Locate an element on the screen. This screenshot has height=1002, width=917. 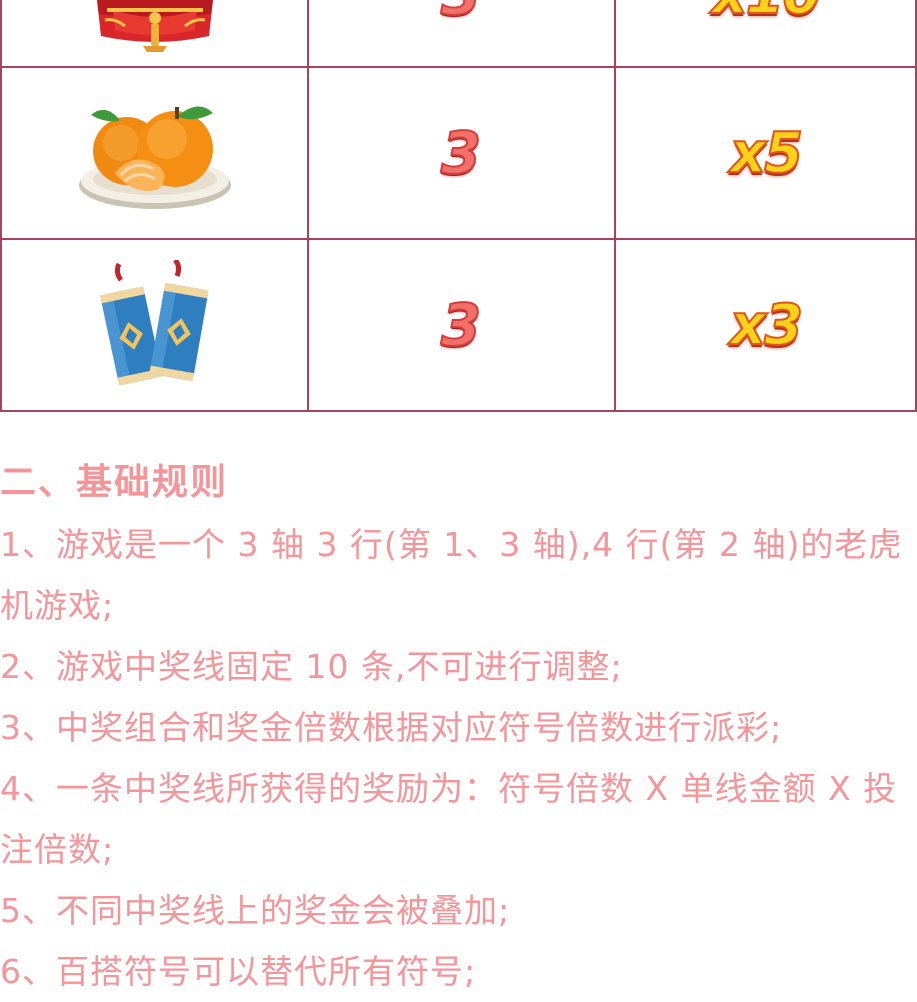
multiplier-cell: x10 is located at coordinates (765, 34).